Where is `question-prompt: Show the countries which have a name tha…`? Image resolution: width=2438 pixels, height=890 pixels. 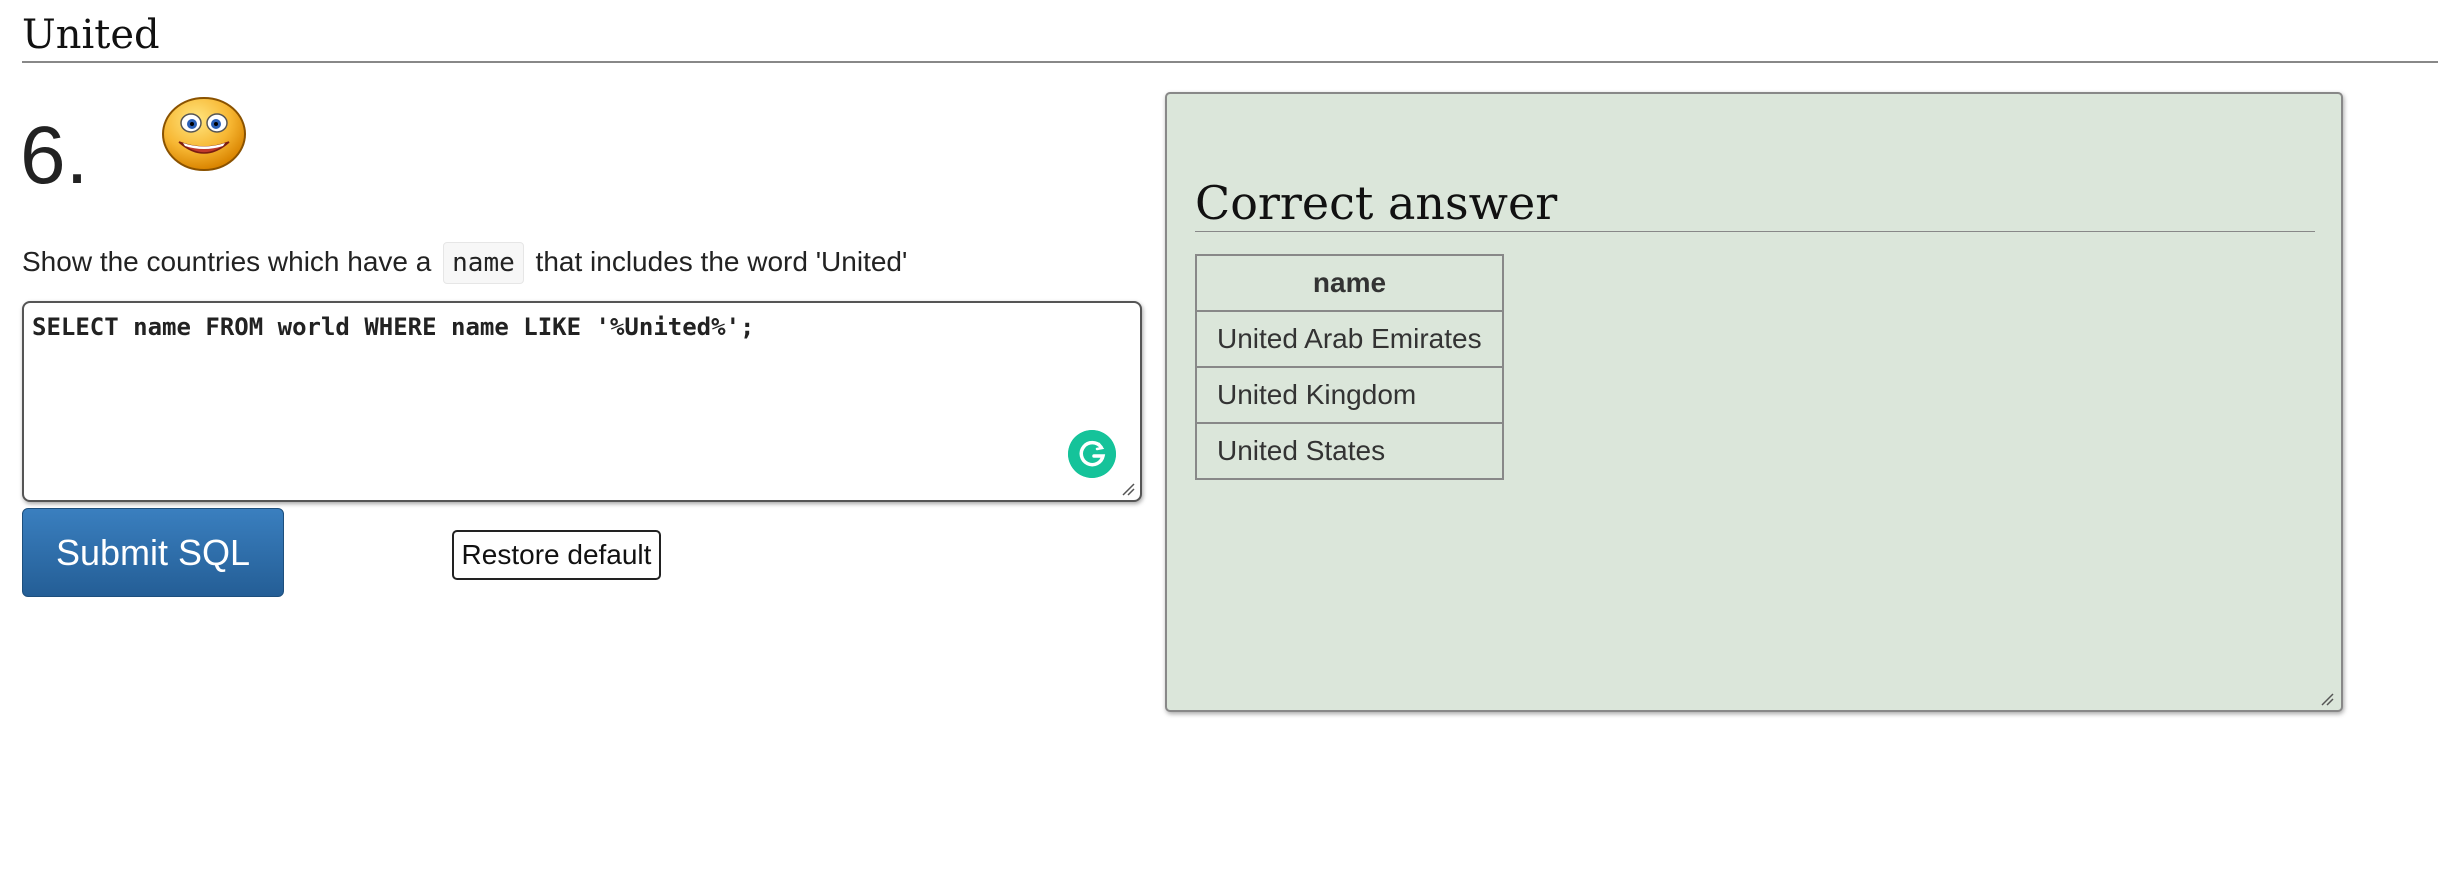 question-prompt: Show the countries which have a name tha… is located at coordinates (464, 262).